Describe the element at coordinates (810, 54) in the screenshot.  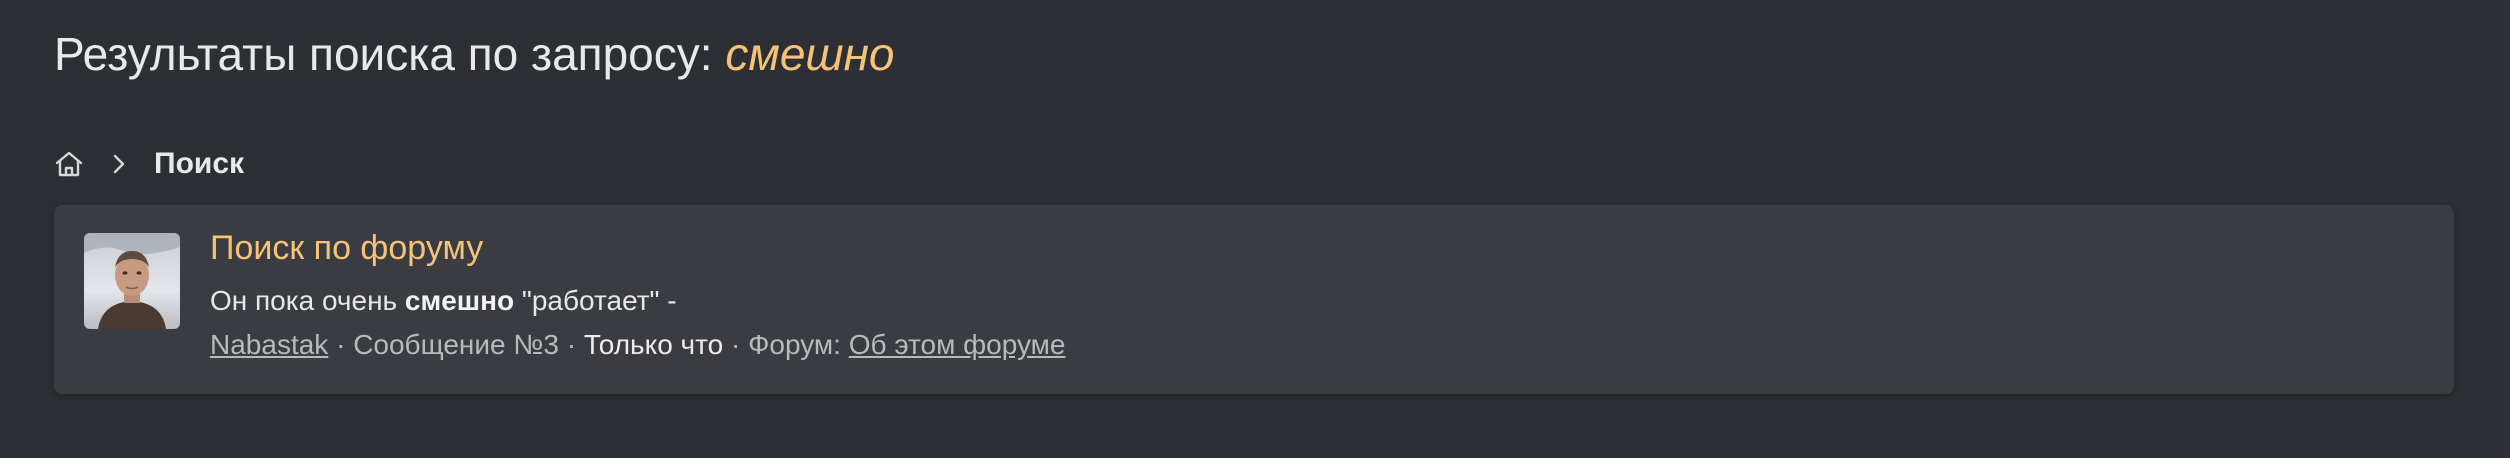
I see `search-query-term: смешно` at that location.